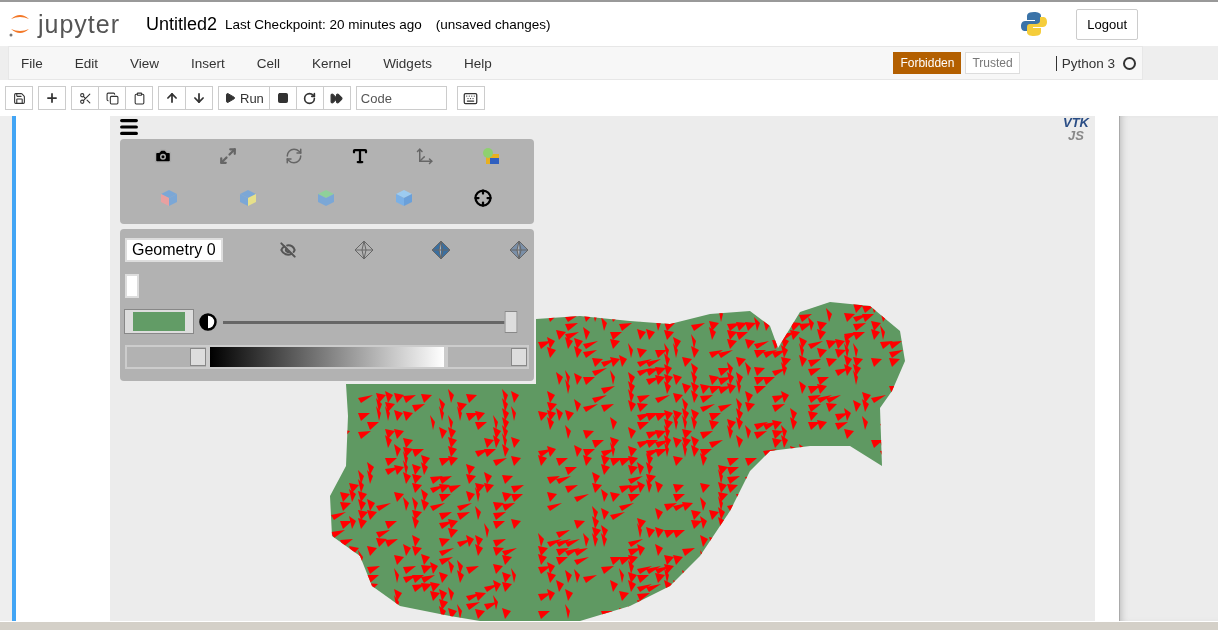 The height and width of the screenshot is (630, 1218). Describe the element at coordinates (208, 321) in the screenshot. I see `opacity-icon` at that location.